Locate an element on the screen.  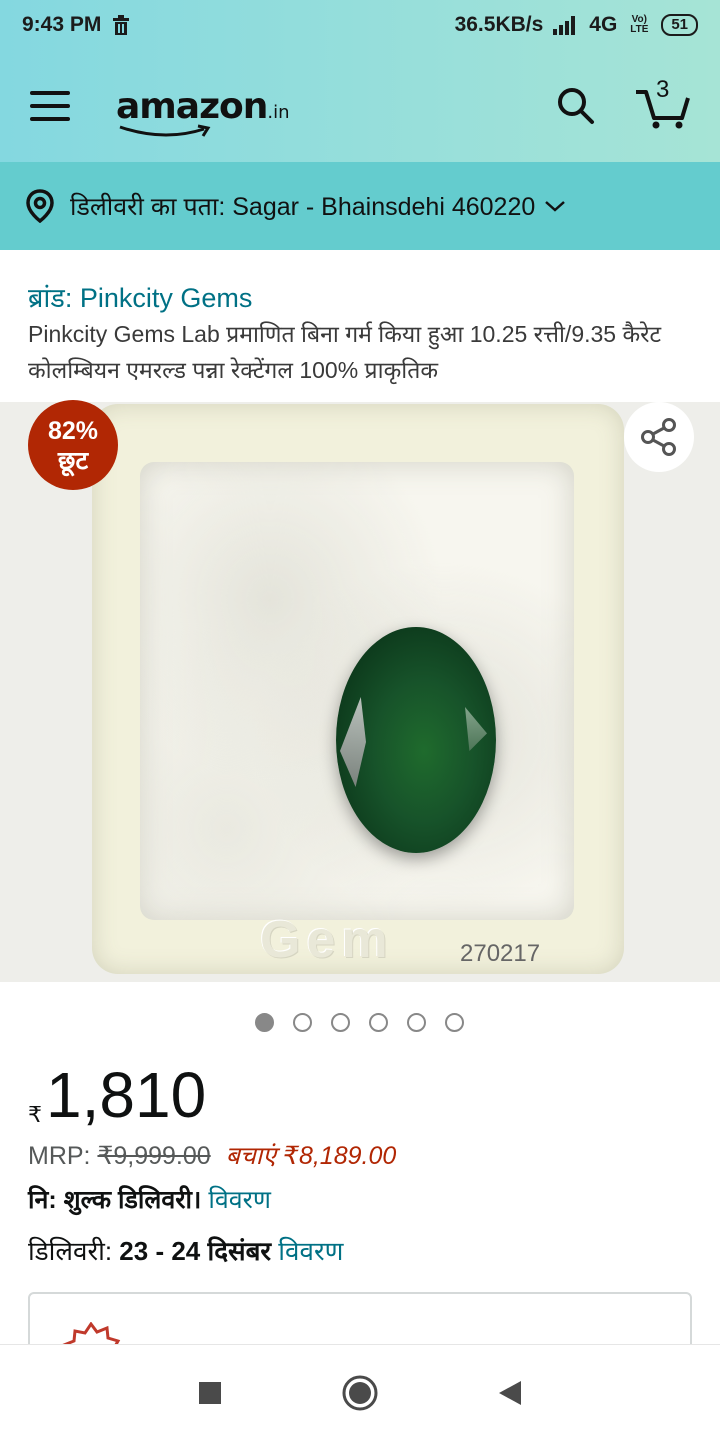
volte-indicator: Vo) LTE is located at coordinates (639, 24).